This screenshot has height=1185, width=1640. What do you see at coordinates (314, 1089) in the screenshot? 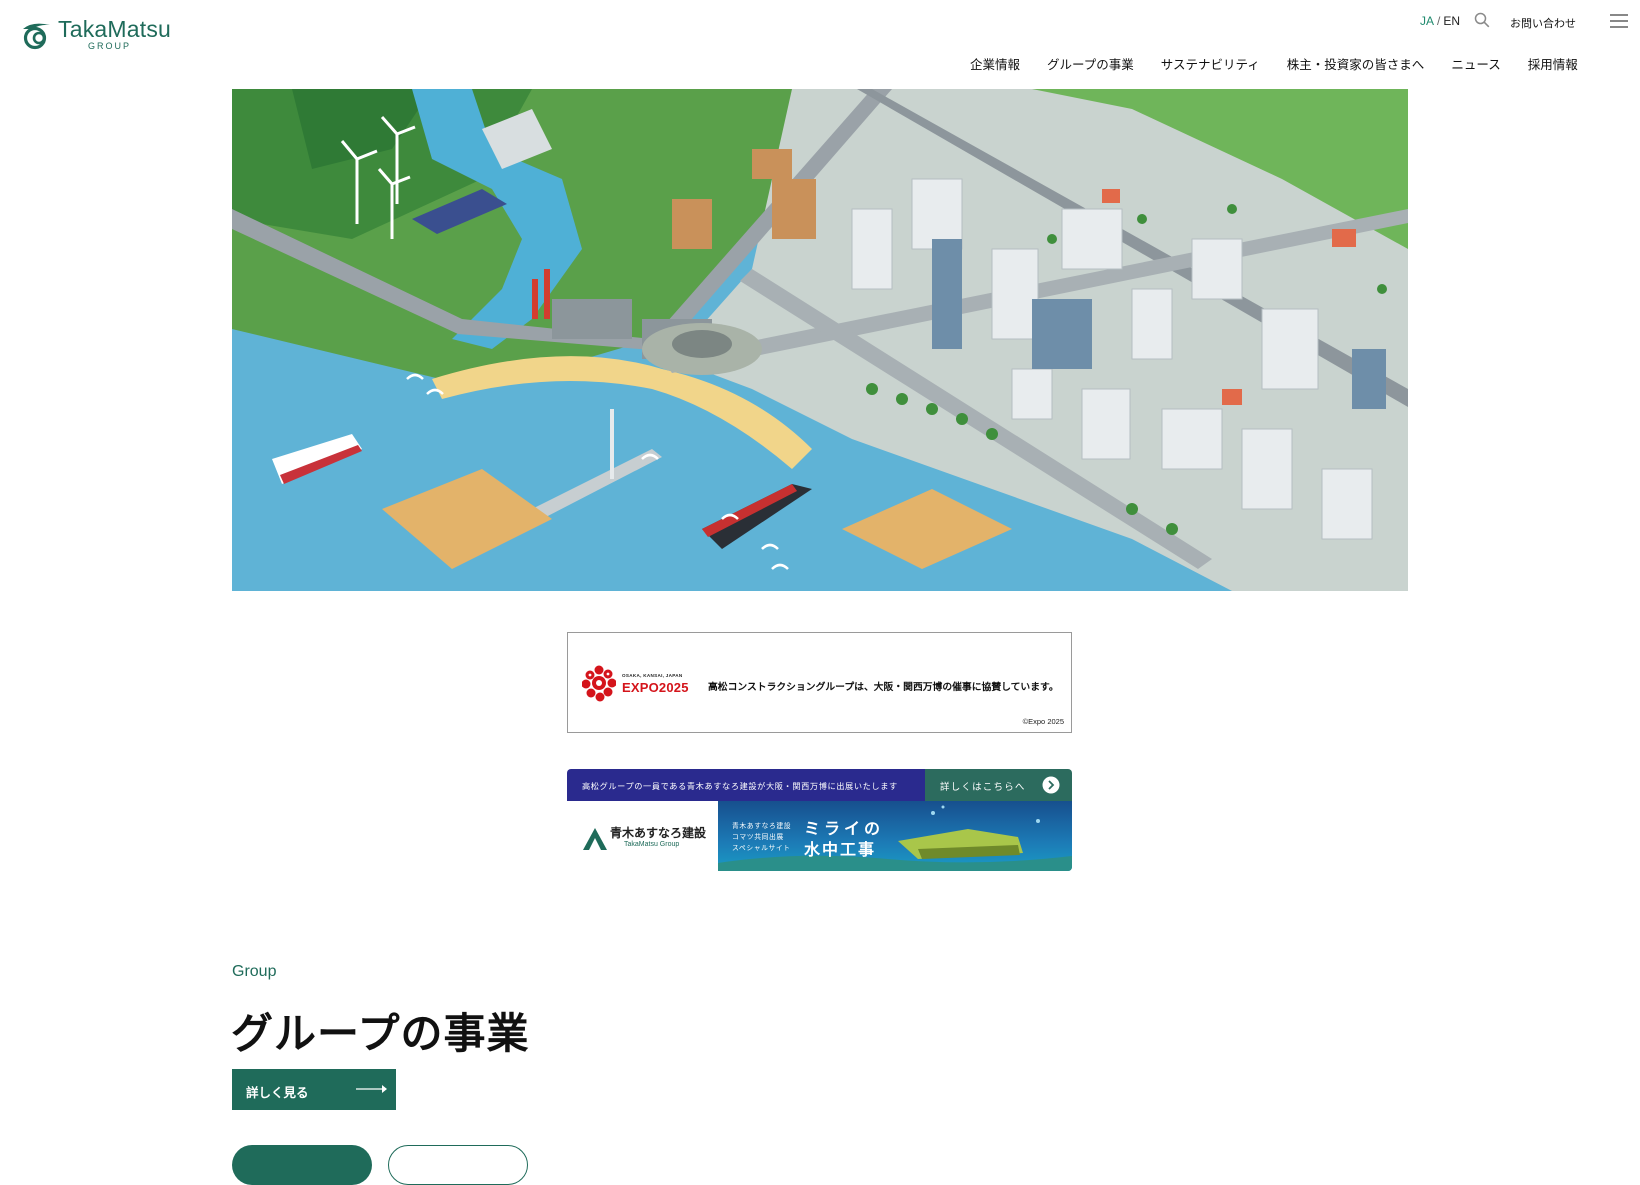
I see `view-more-button: 詳しく見る` at bounding box center [314, 1089].